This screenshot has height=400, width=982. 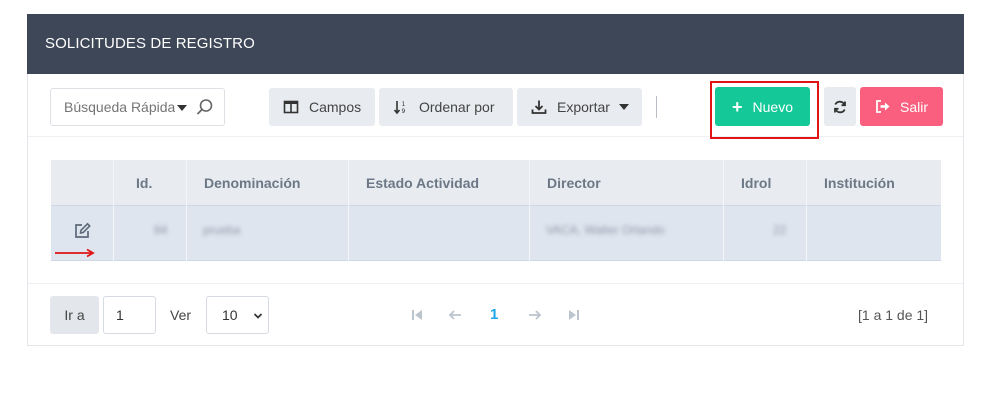 What do you see at coordinates (605, 230) in the screenshot?
I see `cell-director: VACA, Walter Orlando` at bounding box center [605, 230].